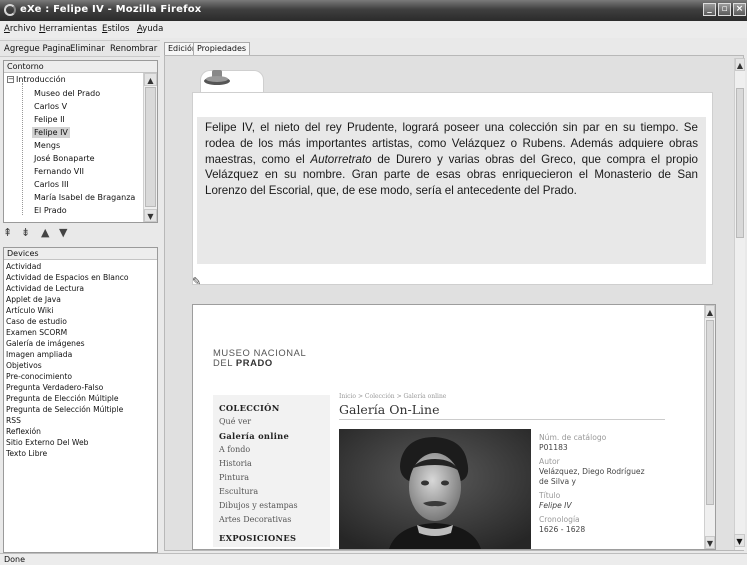  What do you see at coordinates (67, 278) in the screenshot?
I see `device-item: Actividad de Espacios en Blanco` at bounding box center [67, 278].